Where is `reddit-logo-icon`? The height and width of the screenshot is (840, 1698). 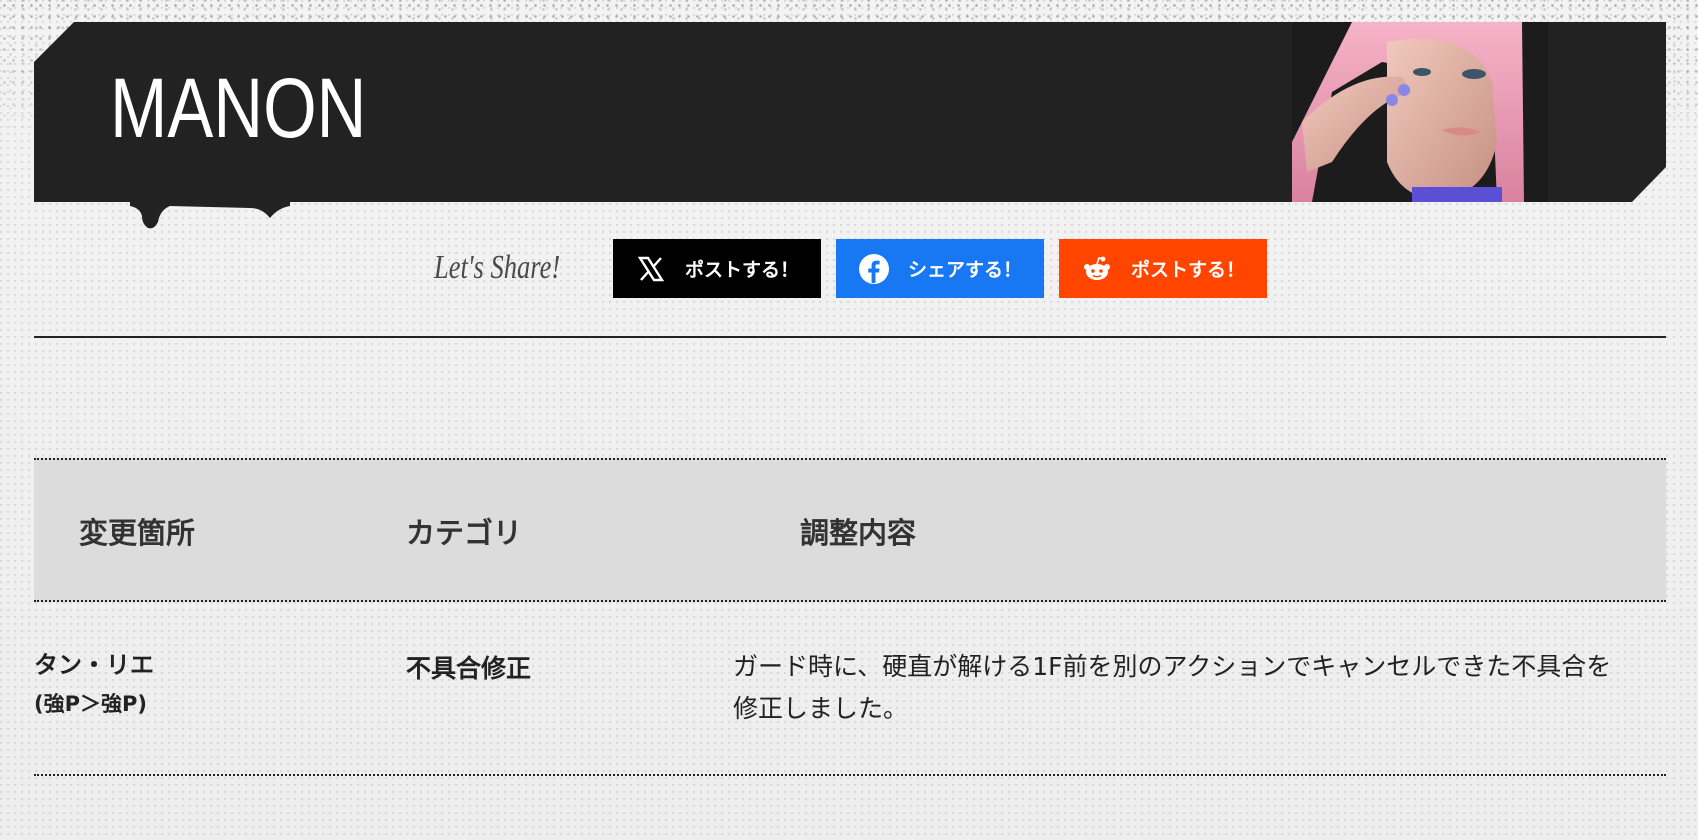 reddit-logo-icon is located at coordinates (1097, 269).